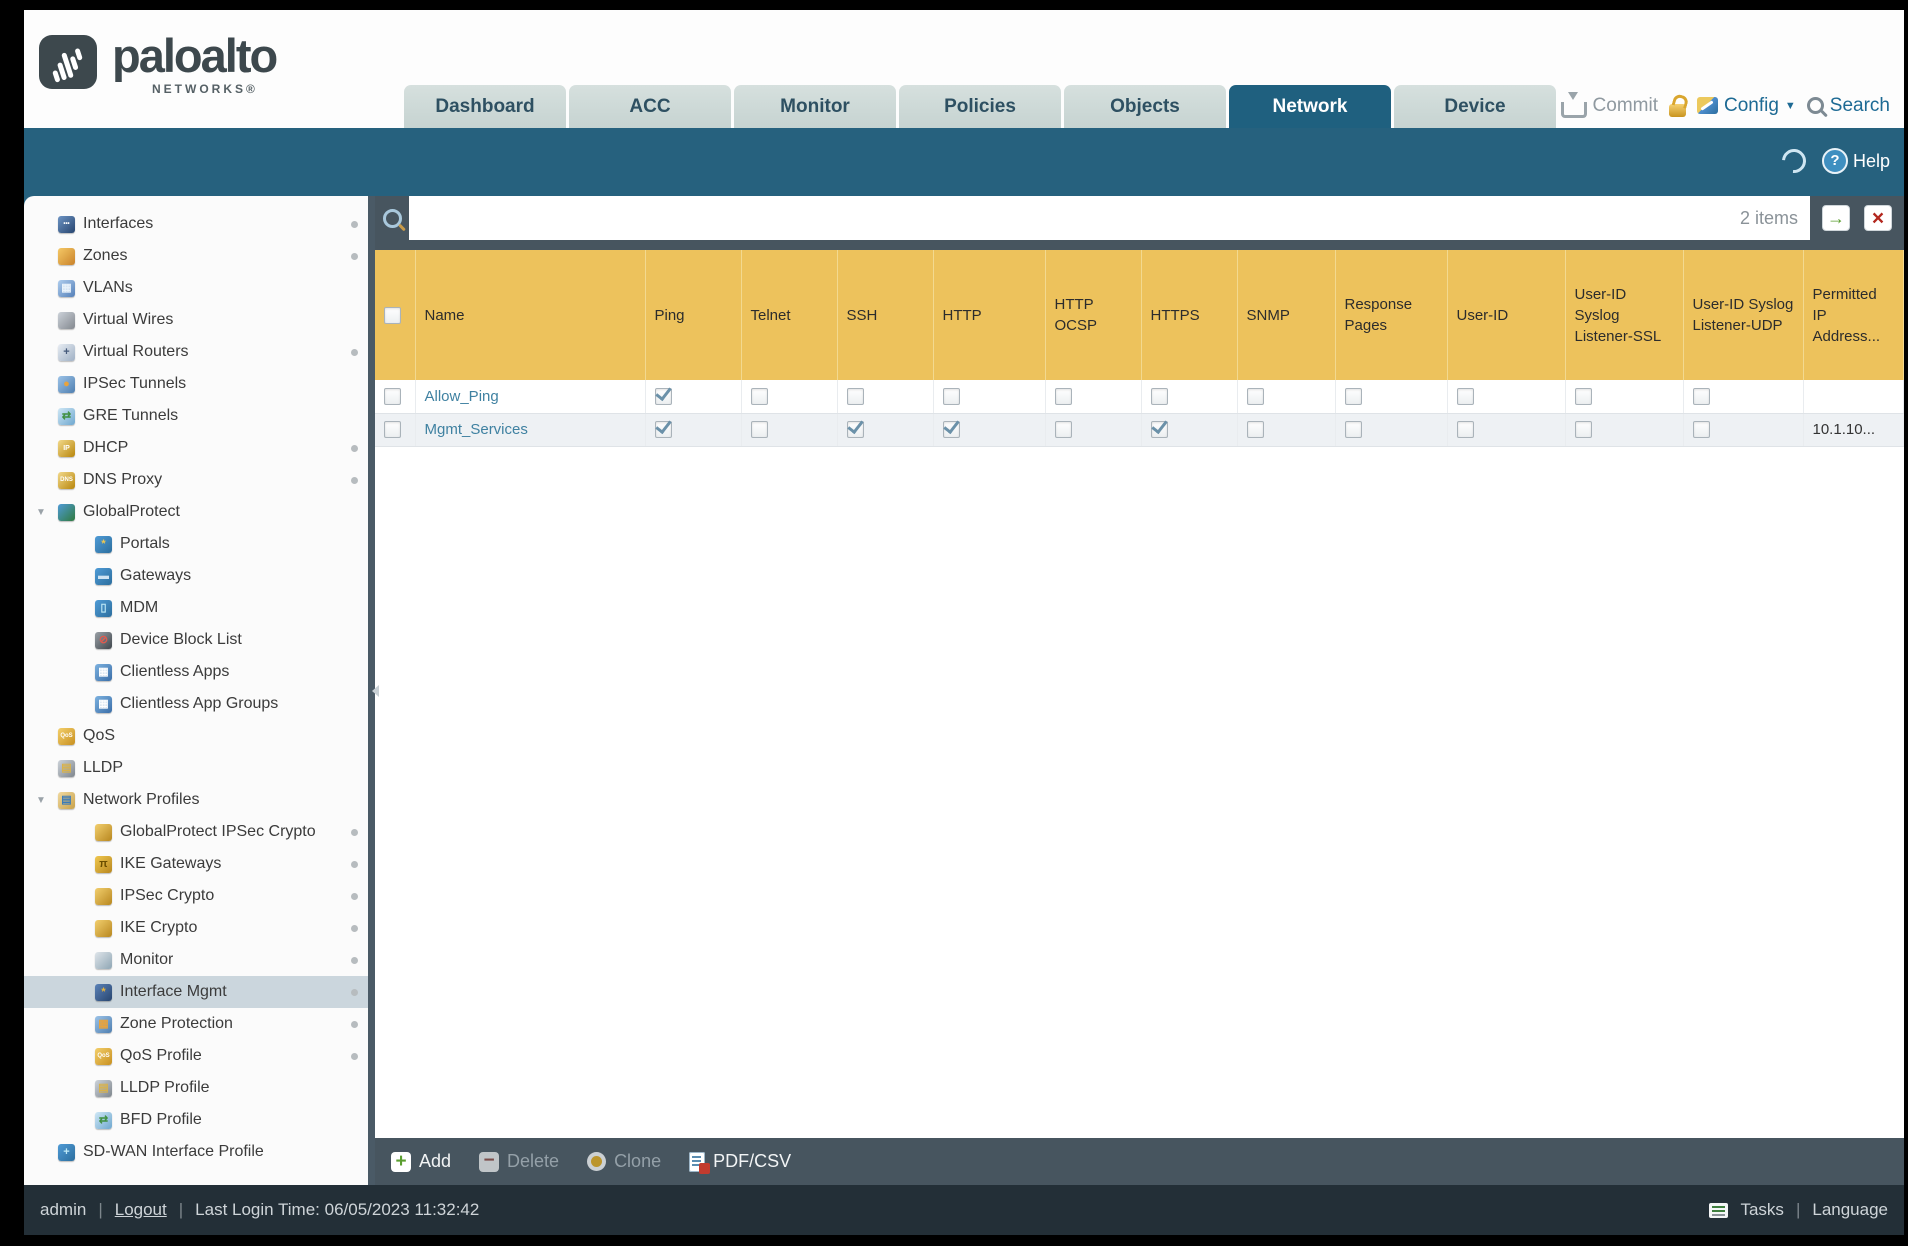  What do you see at coordinates (1836, 218) in the screenshot?
I see `apply-filter-button: →` at bounding box center [1836, 218].